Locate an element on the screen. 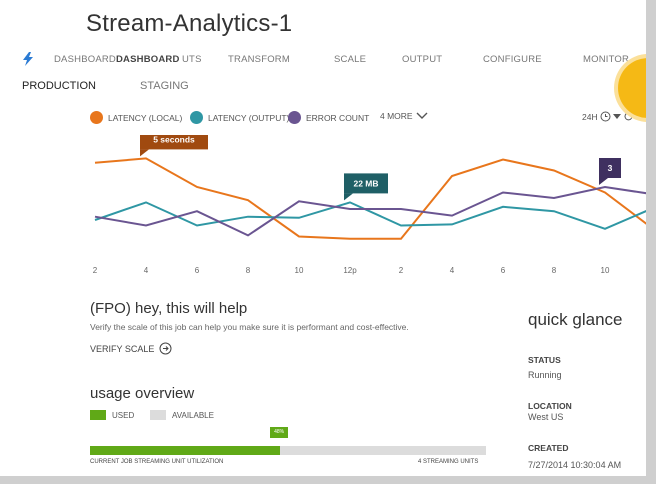 This screenshot has height=484, width=656. lightning-icon is located at coordinates (28, 61).